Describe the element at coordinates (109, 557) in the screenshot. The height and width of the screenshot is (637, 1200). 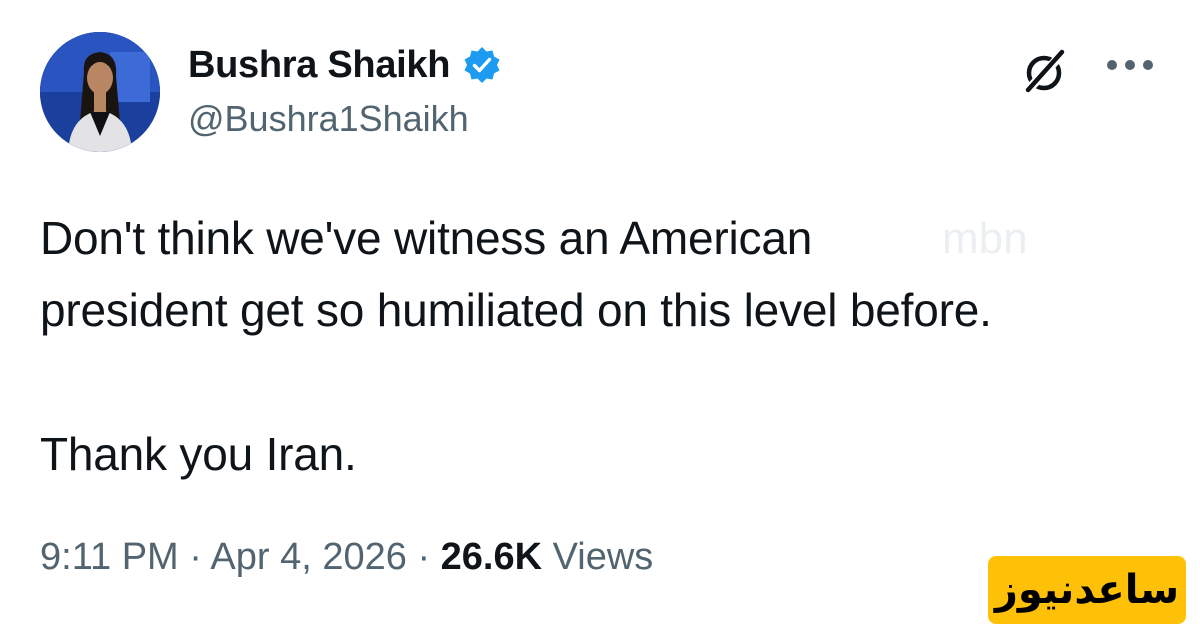
I see `tweet-time: 9:11 PM` at that location.